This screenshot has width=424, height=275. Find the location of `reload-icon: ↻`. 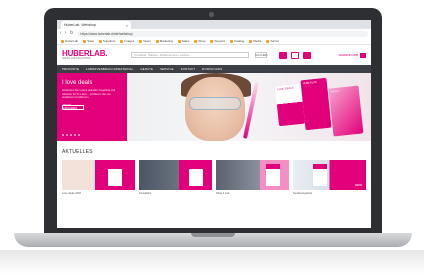

reload-icon: ↻ is located at coordinates (71, 33).